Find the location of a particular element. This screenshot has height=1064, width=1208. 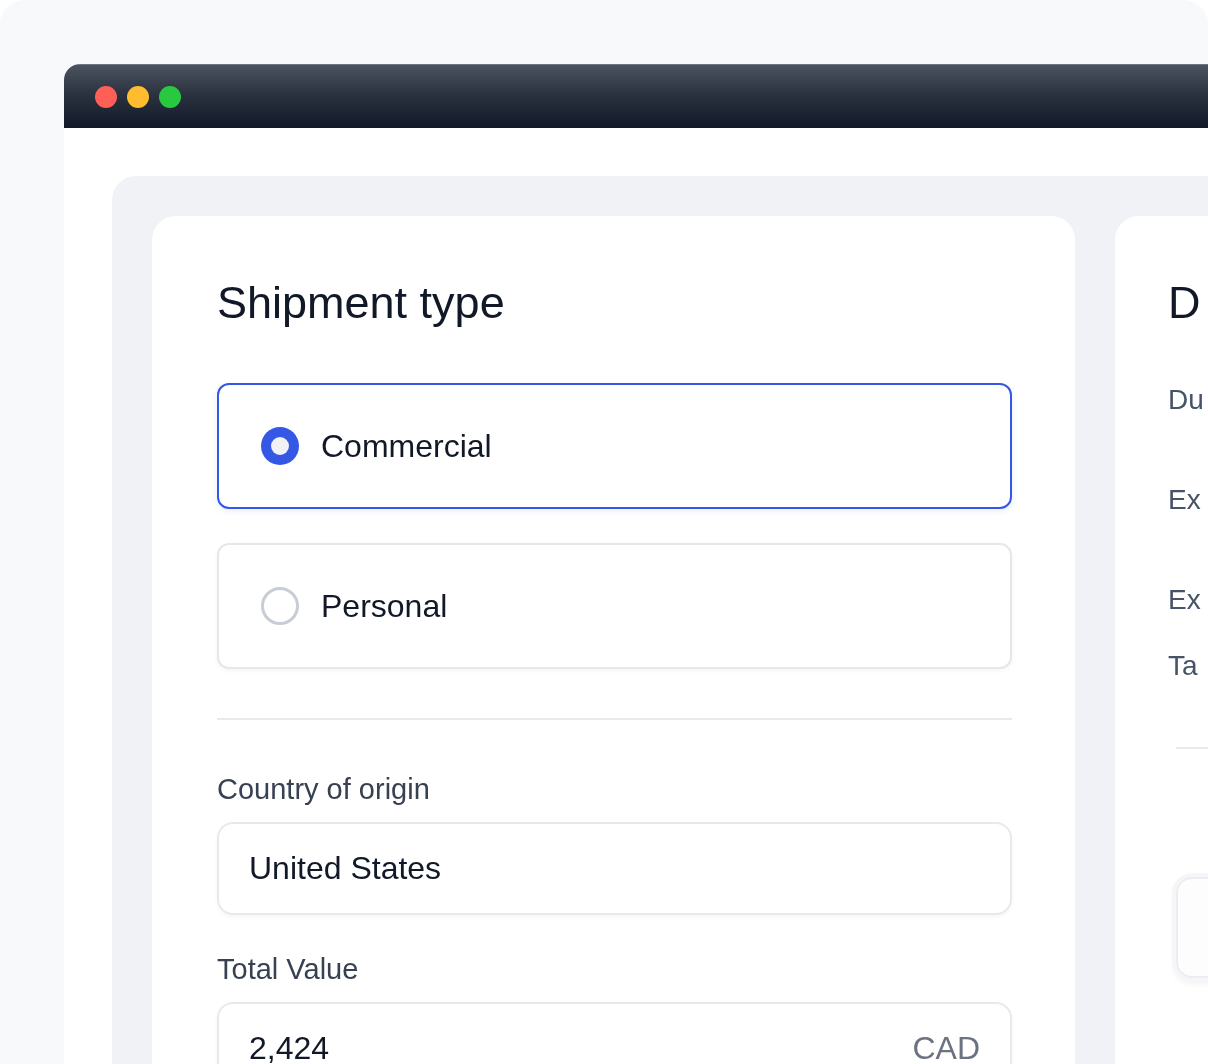

field-label: Country of origin is located at coordinates (324, 789).